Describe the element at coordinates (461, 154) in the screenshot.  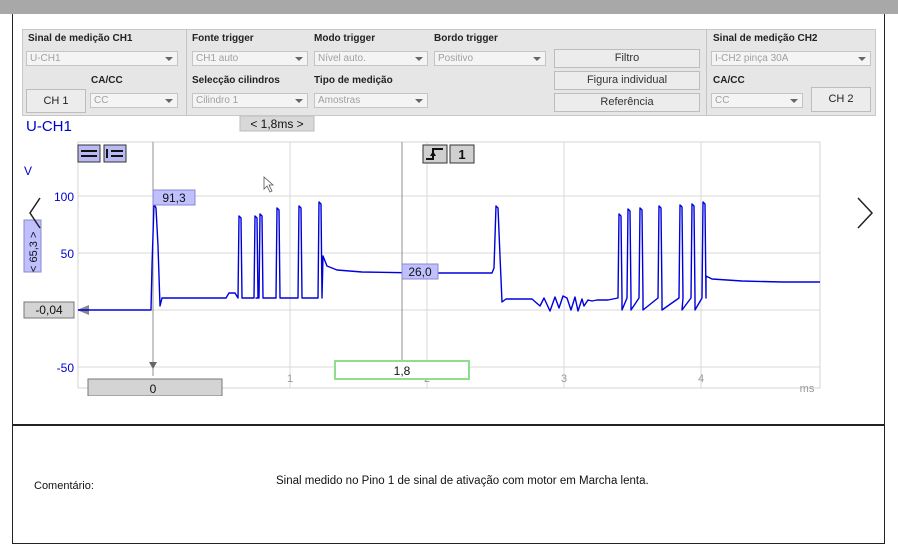
I see `trigger-channel: 1` at that location.